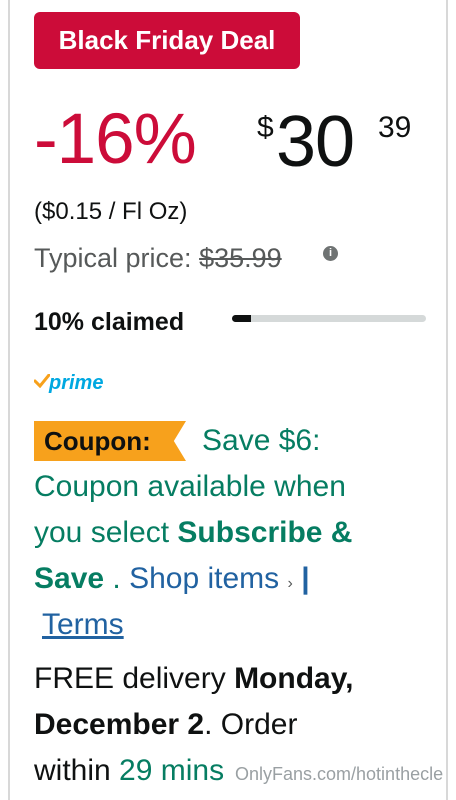 The width and height of the screenshot is (456, 800). I want to click on price-currency: $, so click(265, 127).